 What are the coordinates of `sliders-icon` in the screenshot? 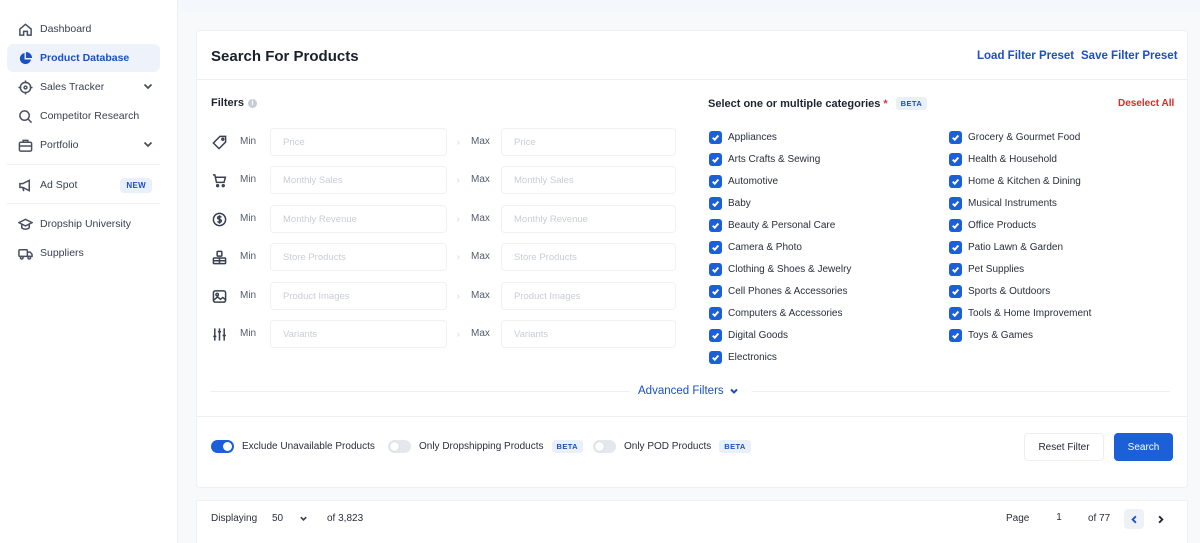 It's located at (219, 334).